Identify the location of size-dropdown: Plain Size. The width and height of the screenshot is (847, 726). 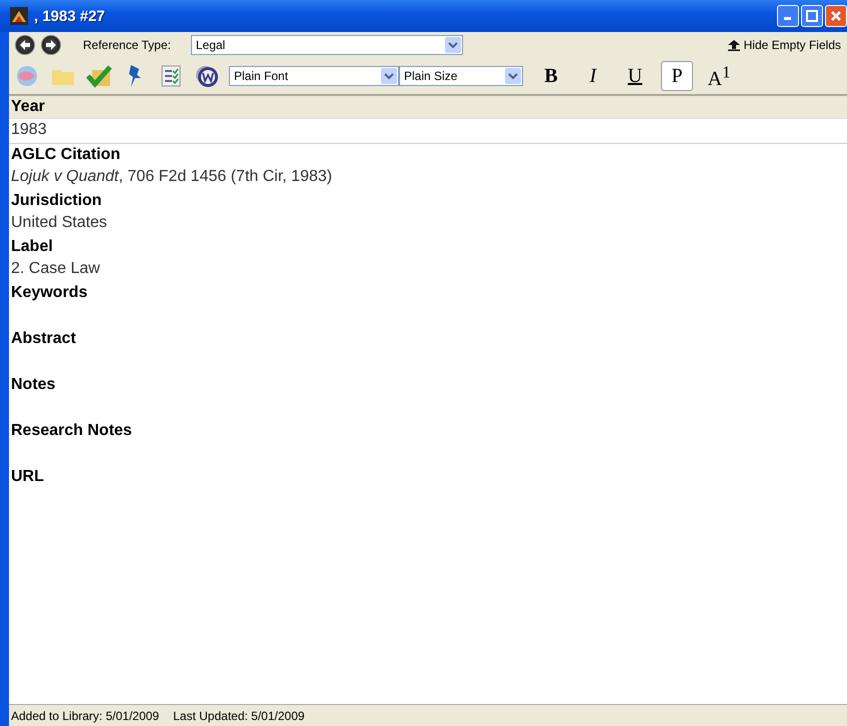
(461, 76).